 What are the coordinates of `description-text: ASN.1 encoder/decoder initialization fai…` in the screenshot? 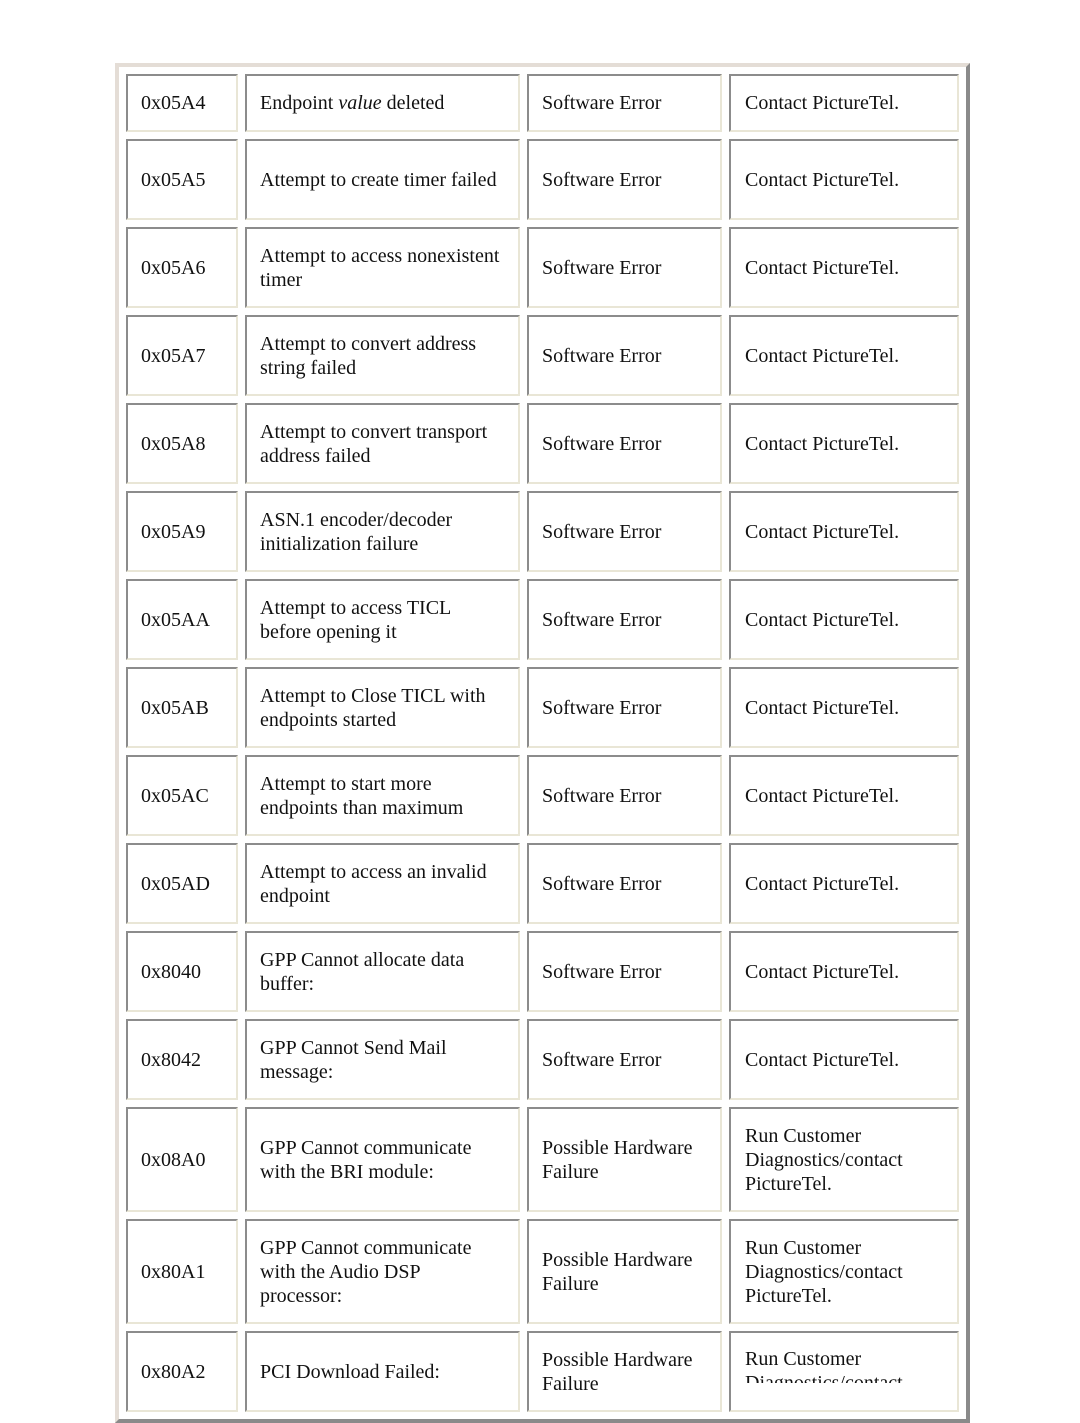 It's located at (356, 531).